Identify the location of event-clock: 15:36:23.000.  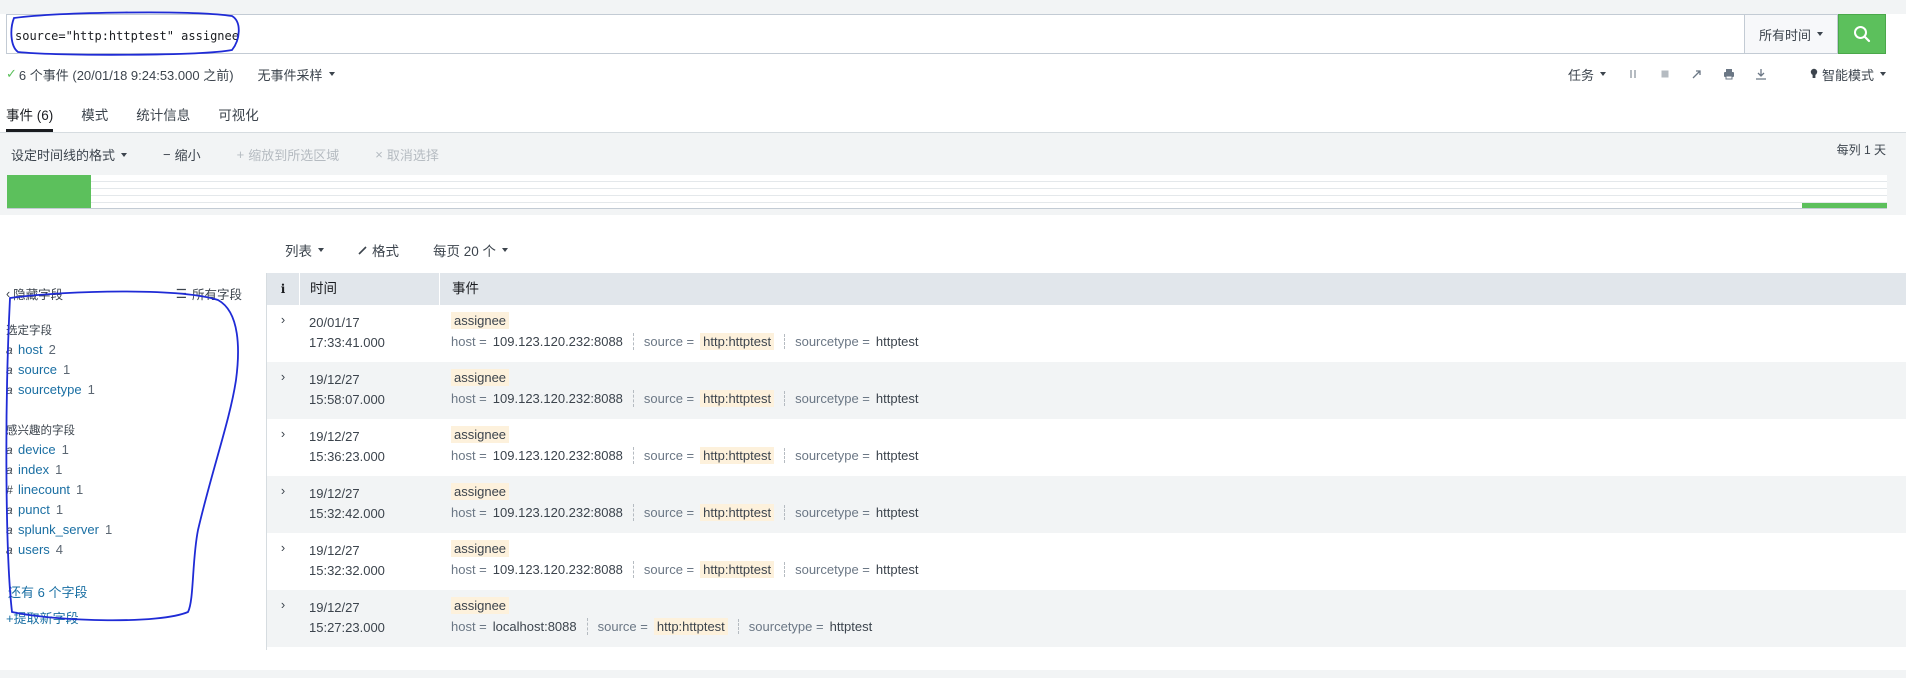
(347, 456).